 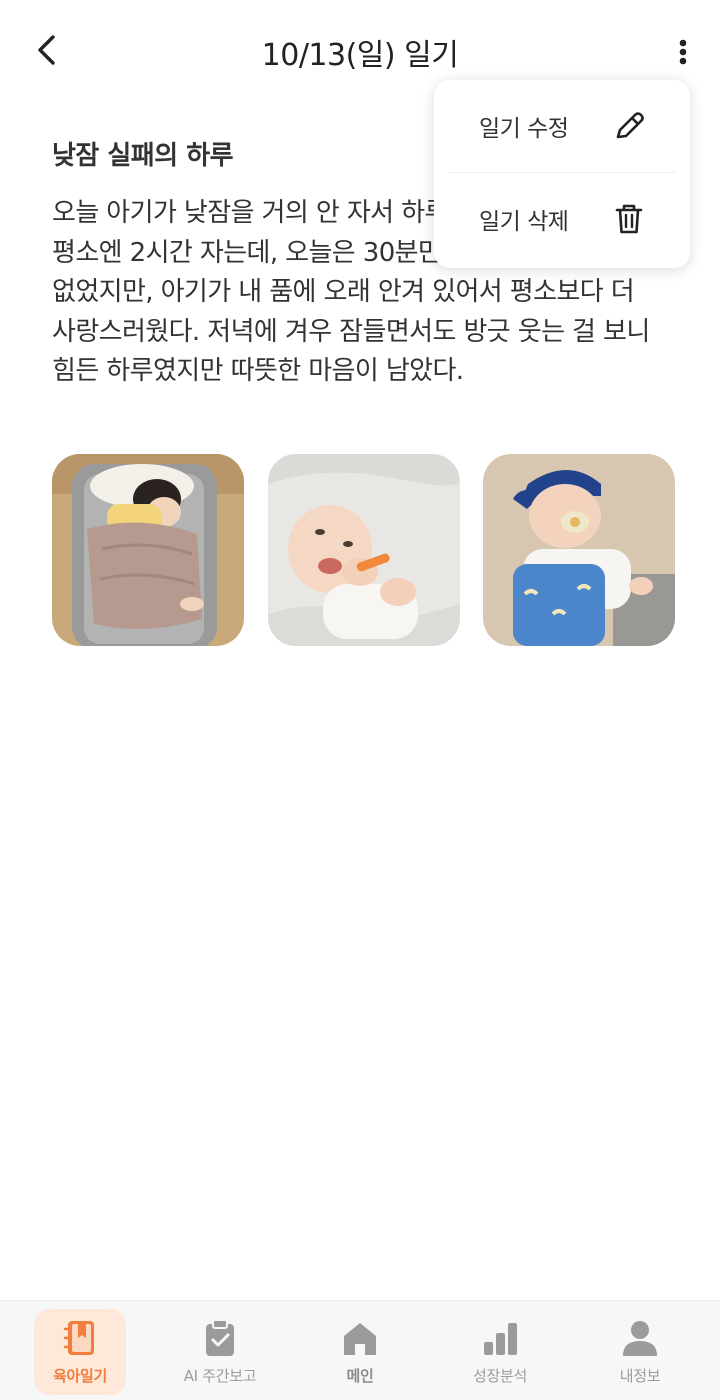 What do you see at coordinates (524, 222) in the screenshot?
I see `delete-diary-label: 일기 삭제` at bounding box center [524, 222].